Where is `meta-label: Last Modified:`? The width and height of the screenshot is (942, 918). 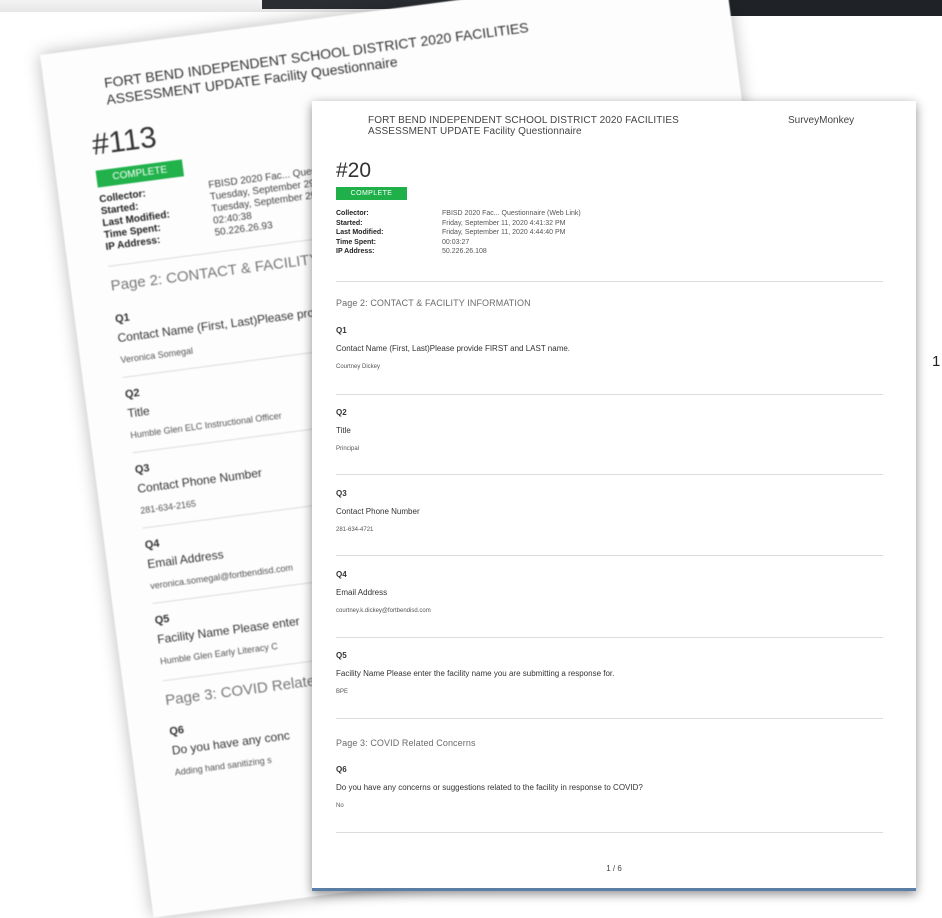 meta-label: Last Modified: is located at coordinates (360, 232).